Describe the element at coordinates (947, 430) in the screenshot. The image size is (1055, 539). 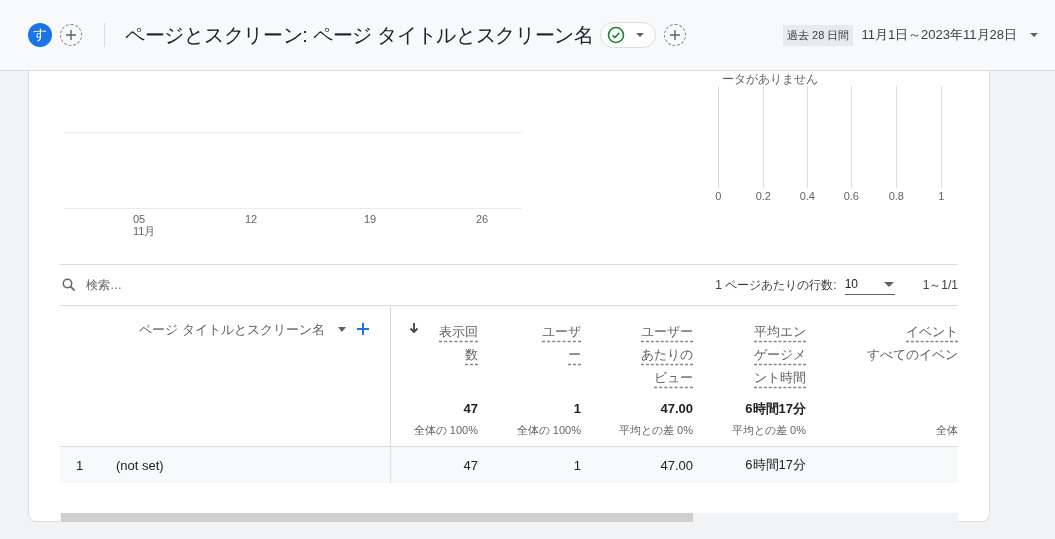
I see `total-note: 全体` at that location.